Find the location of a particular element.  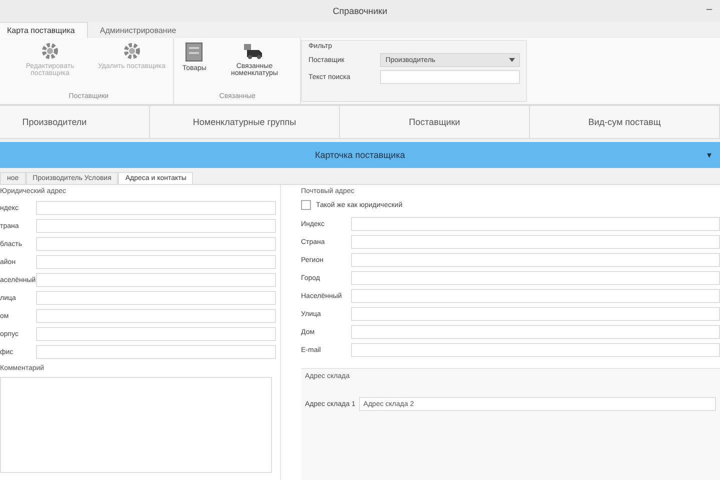

search-field is located at coordinates (450, 77).